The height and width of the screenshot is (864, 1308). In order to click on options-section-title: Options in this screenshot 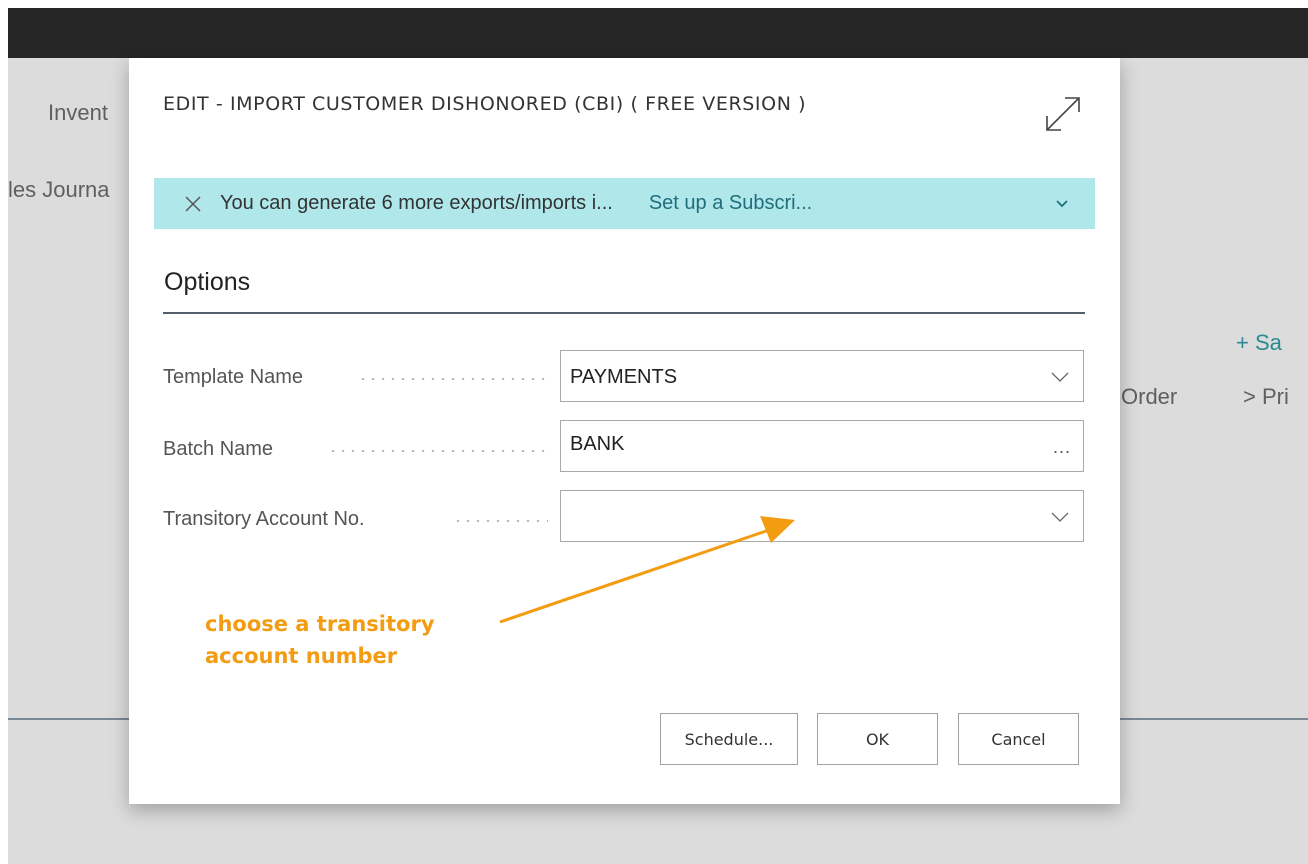, I will do `click(207, 282)`.